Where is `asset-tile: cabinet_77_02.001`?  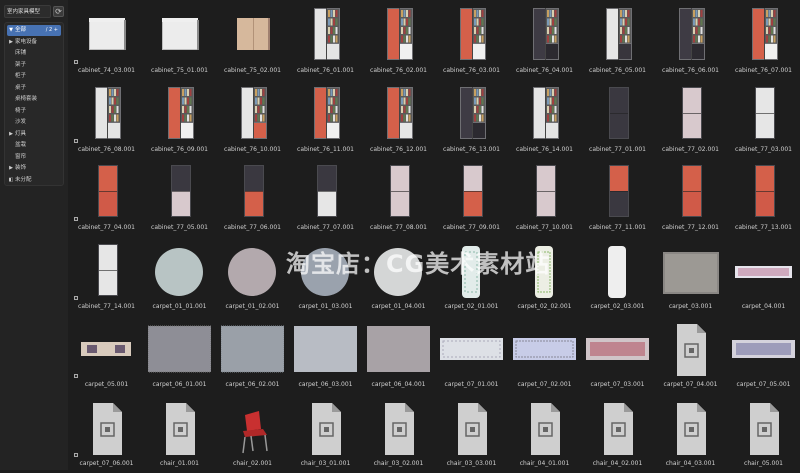 asset-tile: cabinet_77_02.001 is located at coordinates (690, 119).